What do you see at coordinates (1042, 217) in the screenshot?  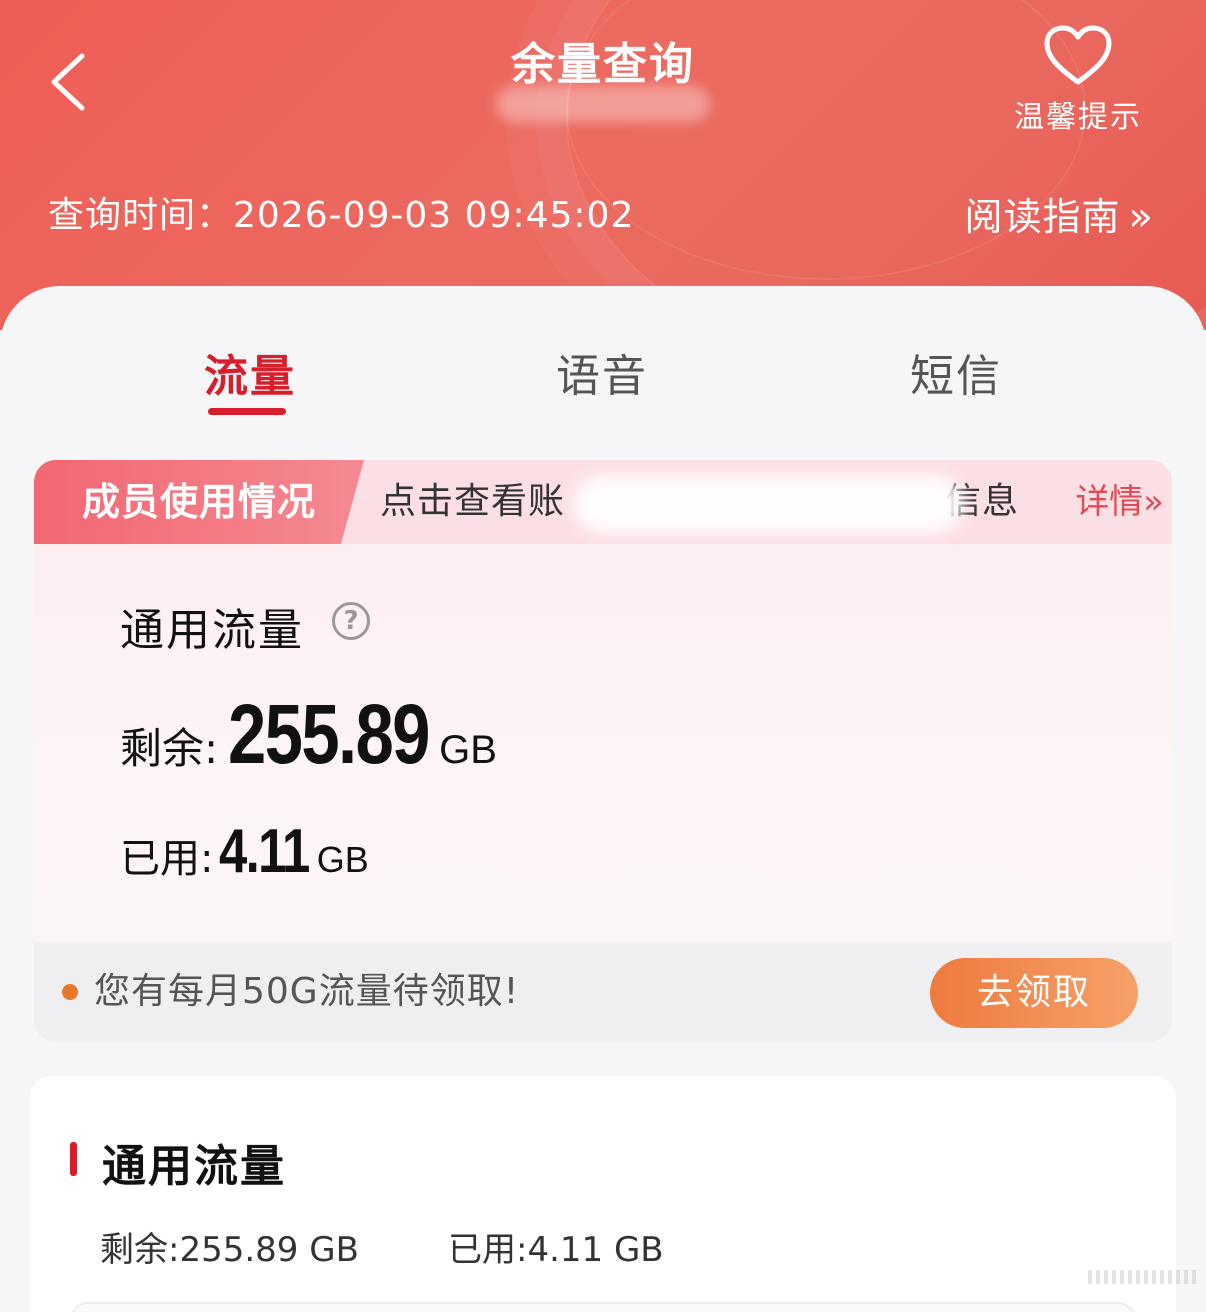 I see `reading-guide-label: 阅读指南` at bounding box center [1042, 217].